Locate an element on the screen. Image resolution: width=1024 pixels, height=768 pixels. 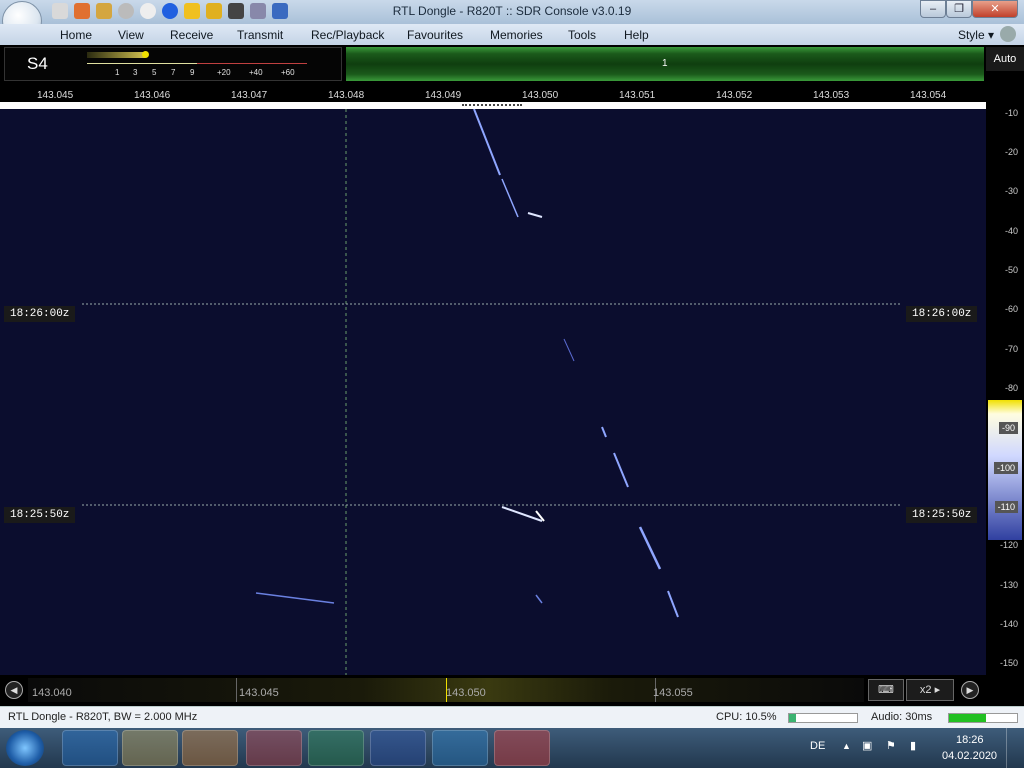
drop-icon is located at coordinates (258, 11).